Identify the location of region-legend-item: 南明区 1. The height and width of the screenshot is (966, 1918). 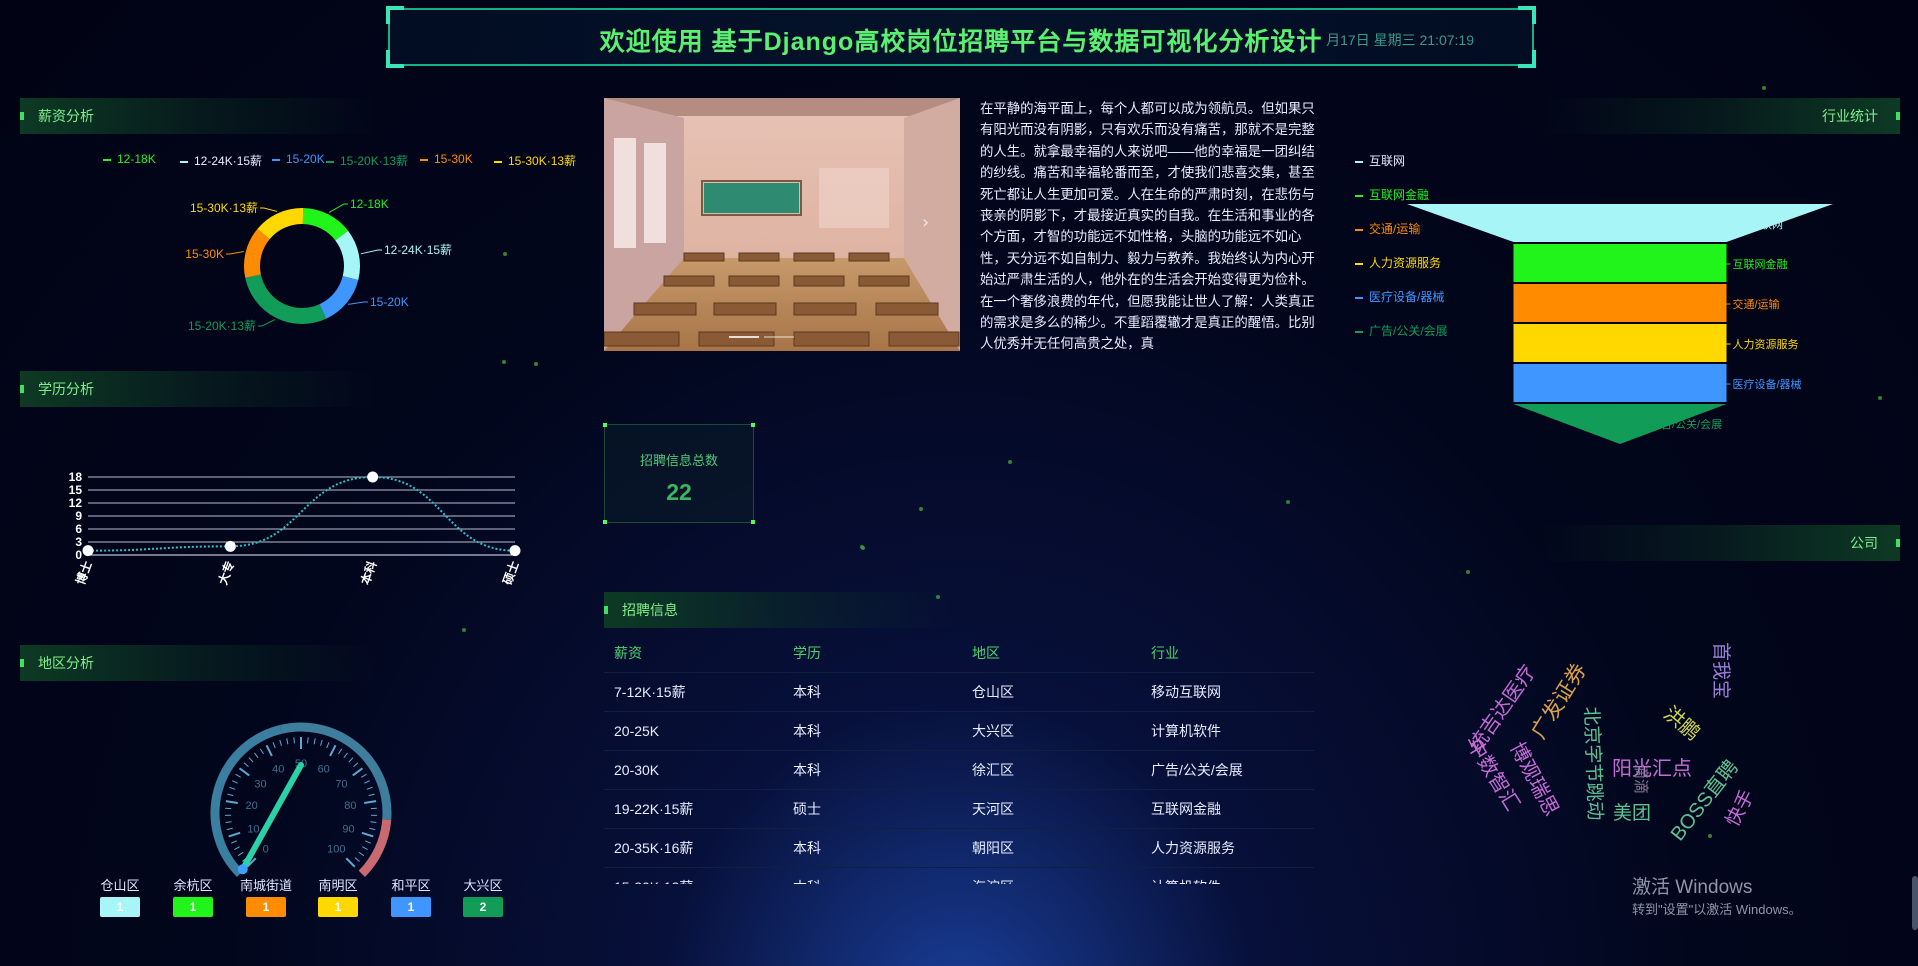
(338, 896).